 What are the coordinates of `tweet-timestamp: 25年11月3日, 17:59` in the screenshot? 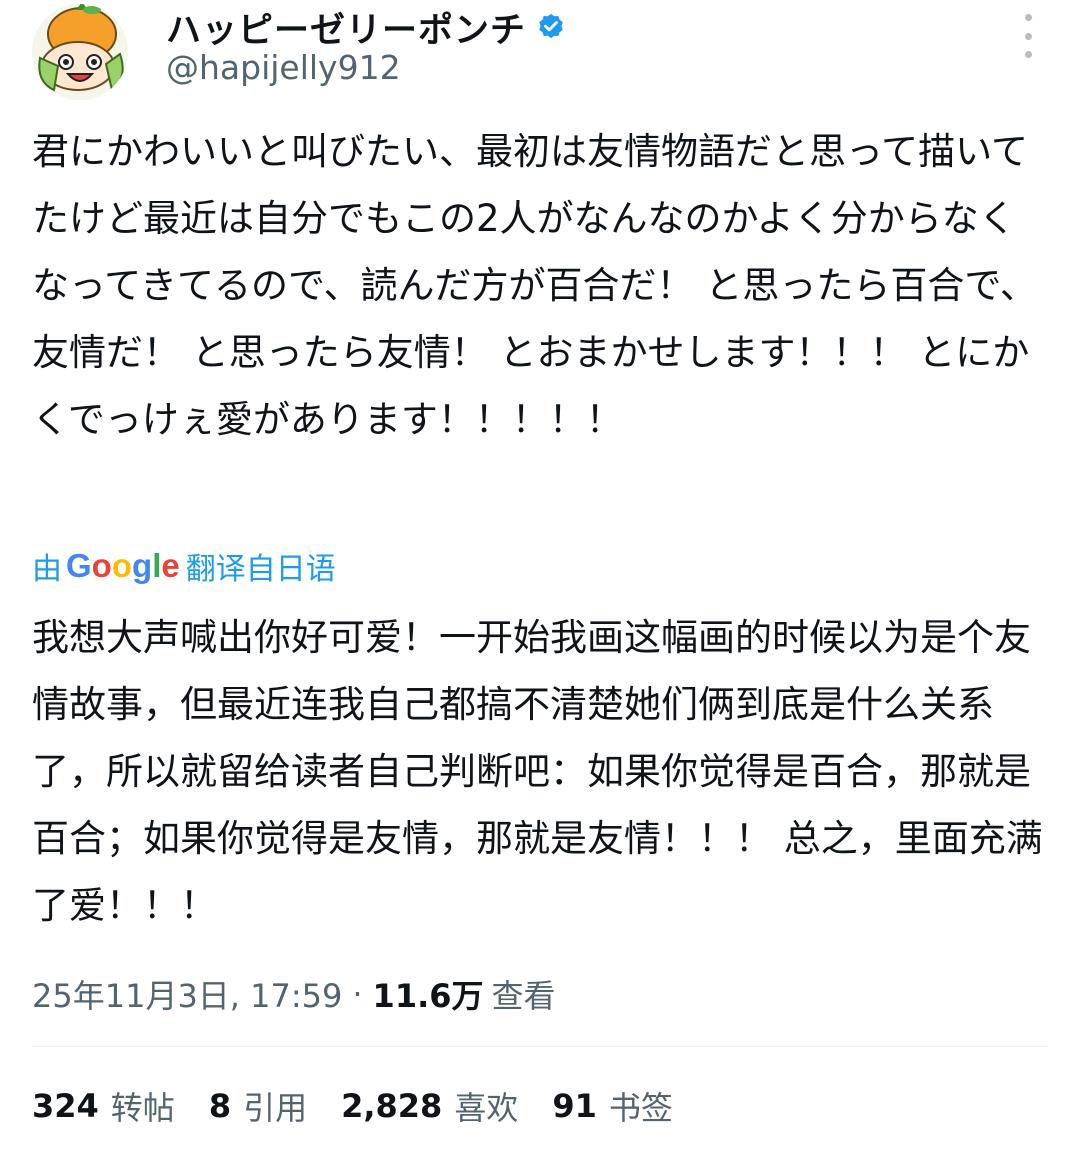 It's located at (187, 994).